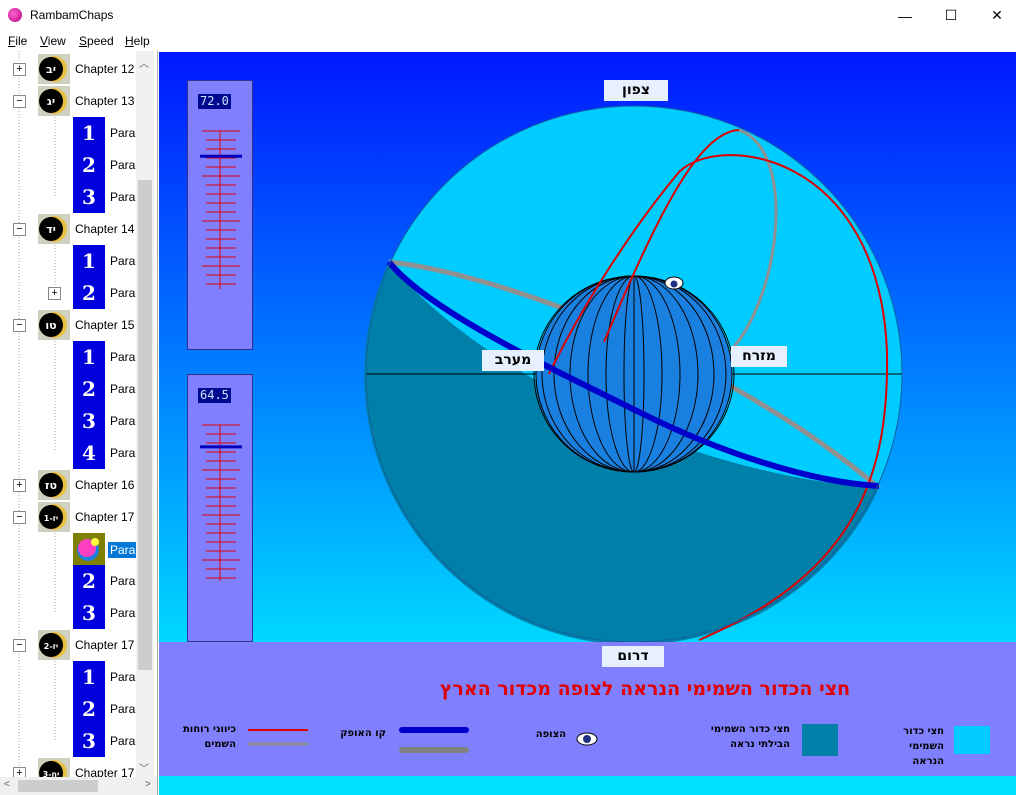 The height and width of the screenshot is (795, 1020). Describe the element at coordinates (905, 15) in the screenshot. I see `minimize-button: —` at that location.